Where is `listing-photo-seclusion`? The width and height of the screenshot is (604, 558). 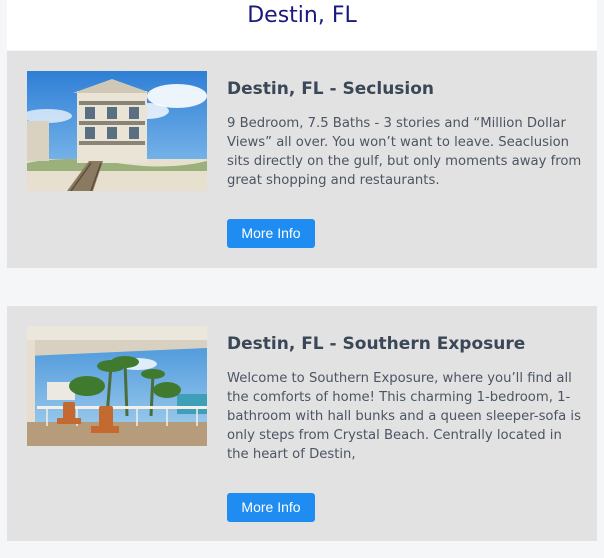 listing-photo-seclusion is located at coordinates (117, 131).